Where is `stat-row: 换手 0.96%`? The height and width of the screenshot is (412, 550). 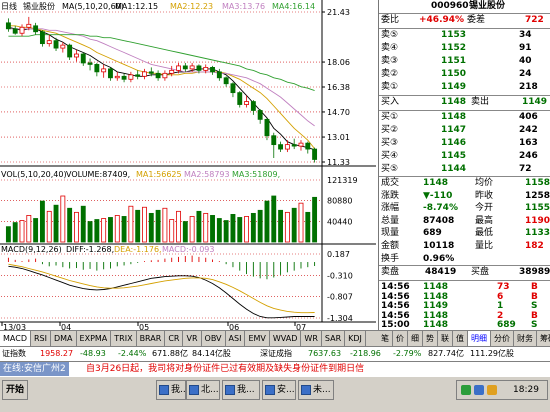
stat-row: 换手 0.96% is located at coordinates (464, 259).